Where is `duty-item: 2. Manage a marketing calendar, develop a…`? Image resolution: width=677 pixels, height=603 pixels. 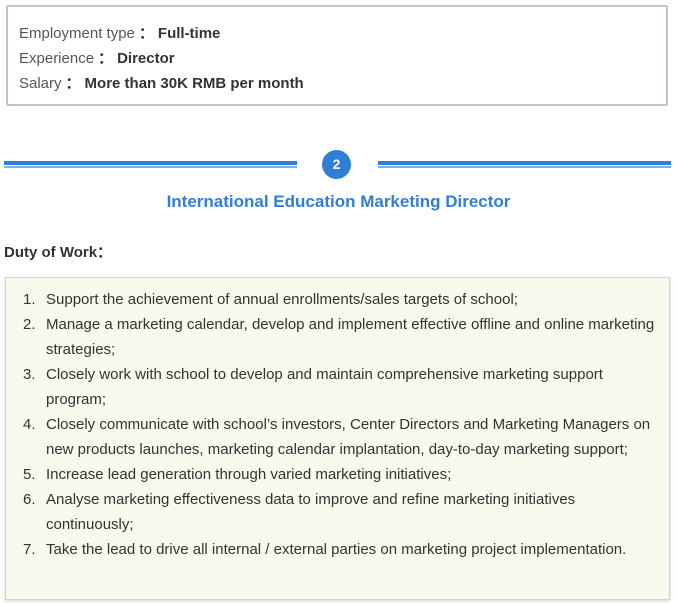 duty-item: 2. Manage a marketing calendar, develop a… is located at coordinates (330, 337).